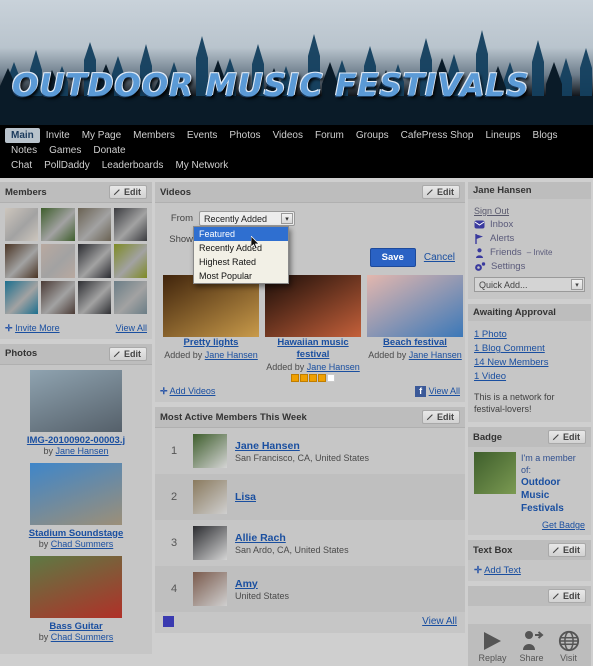 The image size is (593, 666). I want to click on member-name-link: Amy, so click(246, 584).